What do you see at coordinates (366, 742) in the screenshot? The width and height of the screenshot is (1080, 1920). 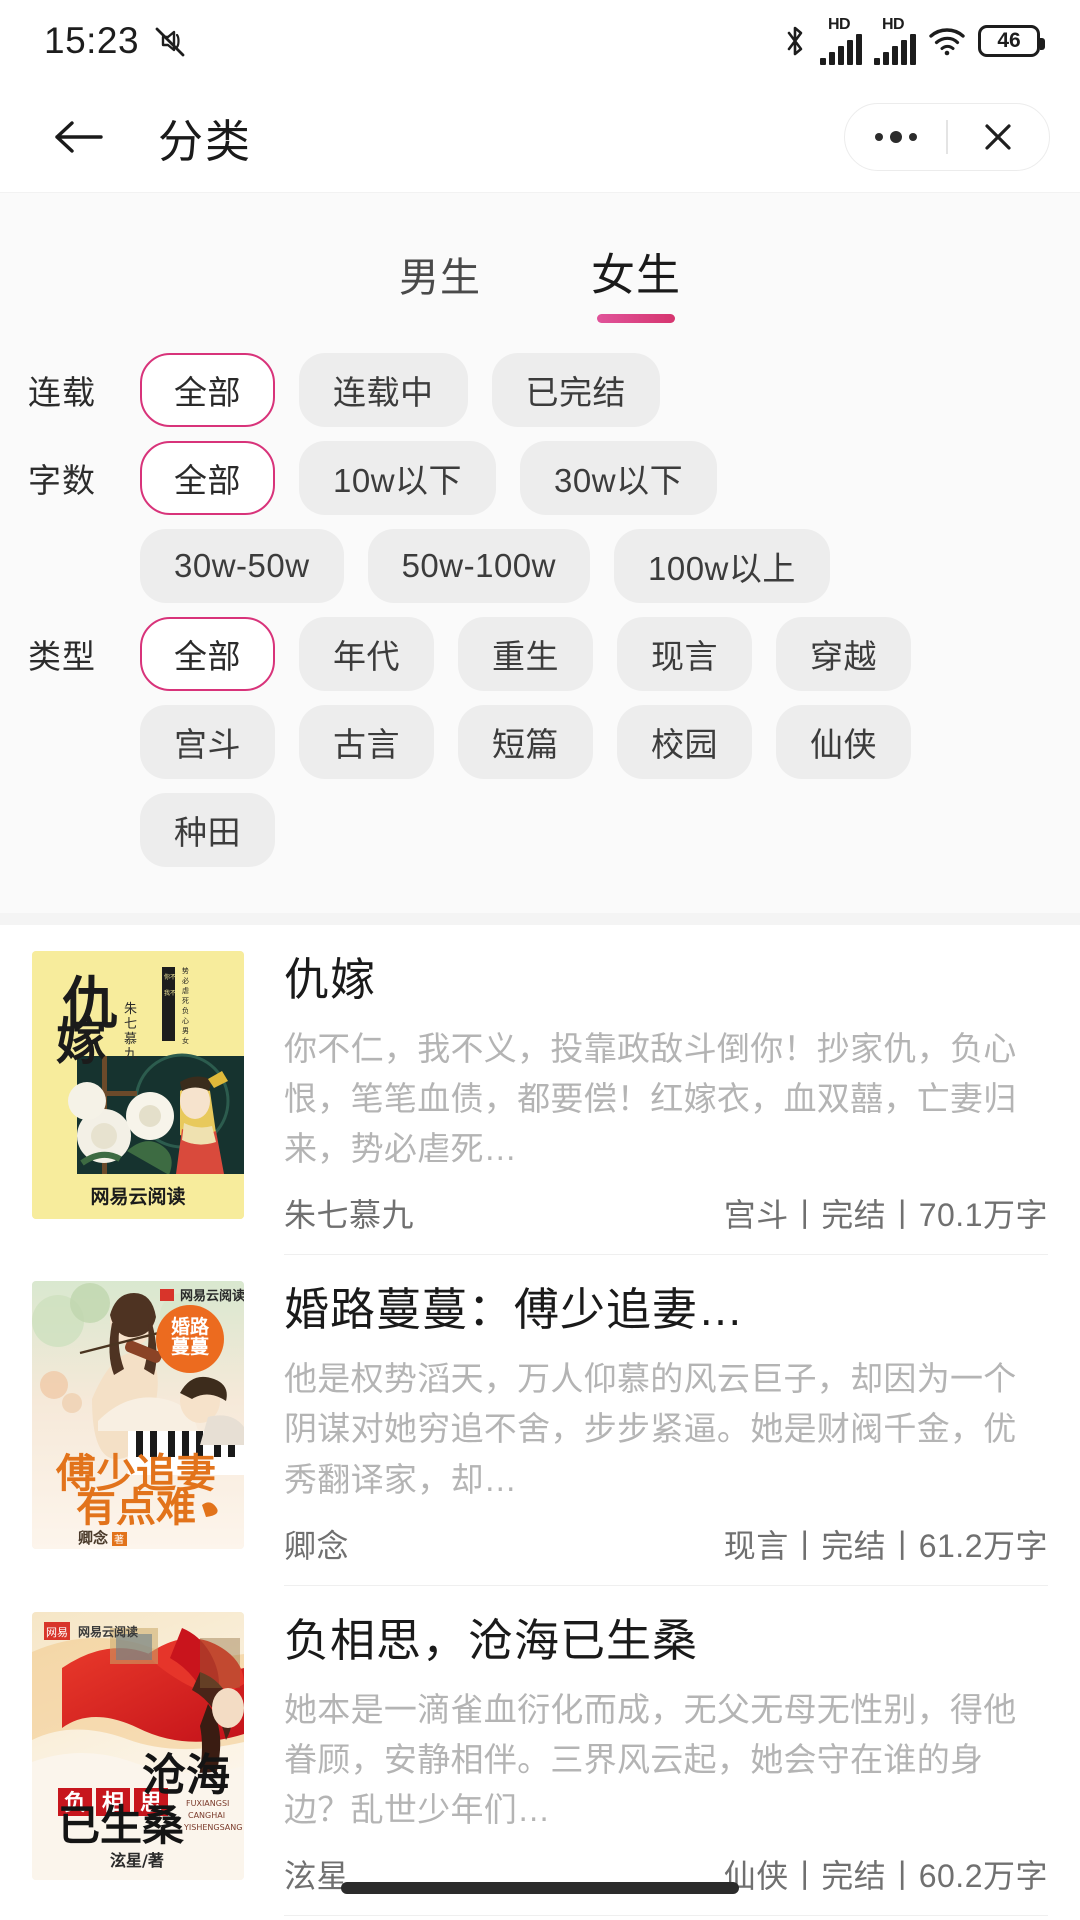 I see `chip-genre-guyan: 古言` at bounding box center [366, 742].